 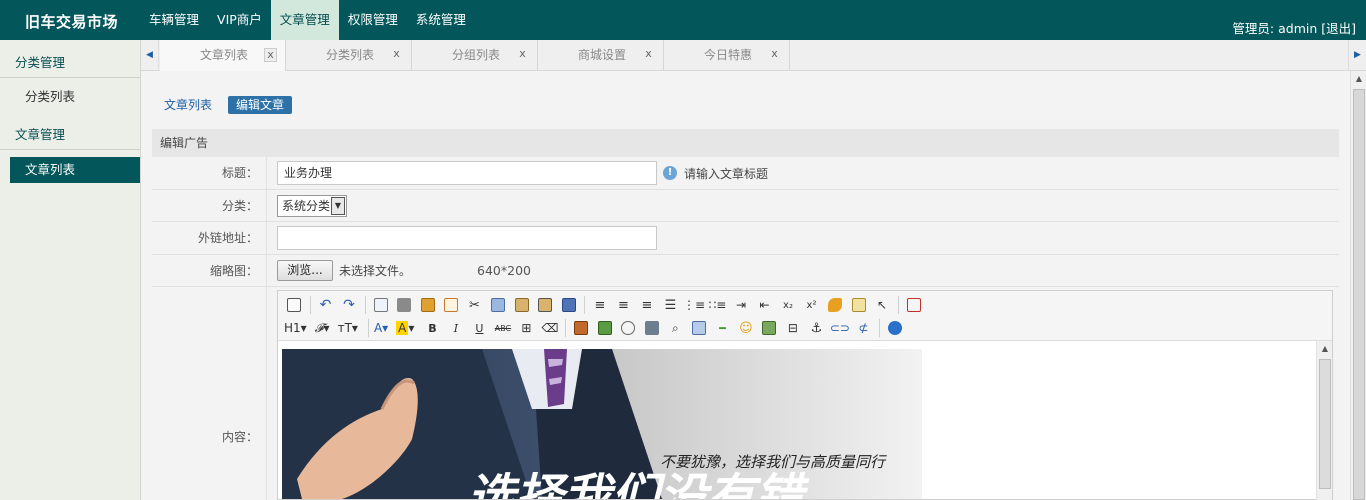 What do you see at coordinates (600, 305) in the screenshot?
I see `align-left-icon: ≡` at bounding box center [600, 305].